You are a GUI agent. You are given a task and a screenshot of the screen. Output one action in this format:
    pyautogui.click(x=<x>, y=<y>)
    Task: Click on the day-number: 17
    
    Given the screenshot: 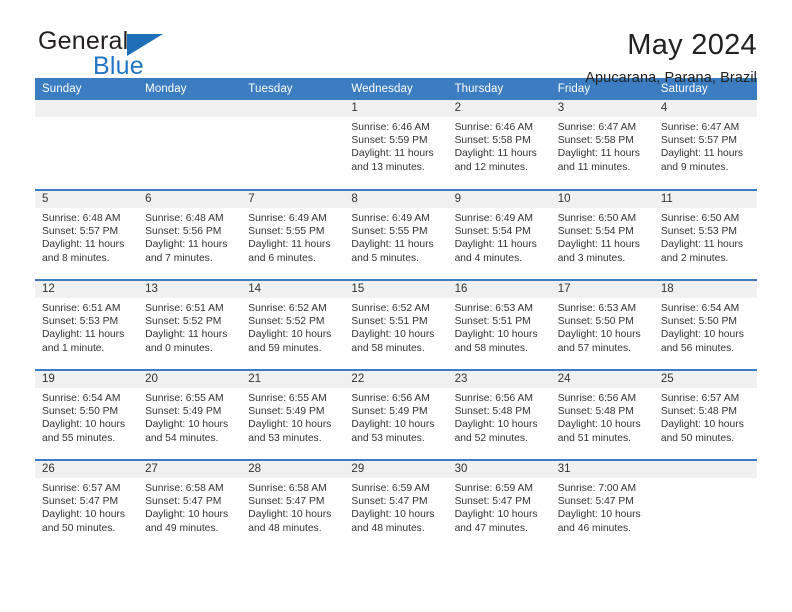 What is the action you would take?
    pyautogui.click(x=602, y=289)
    